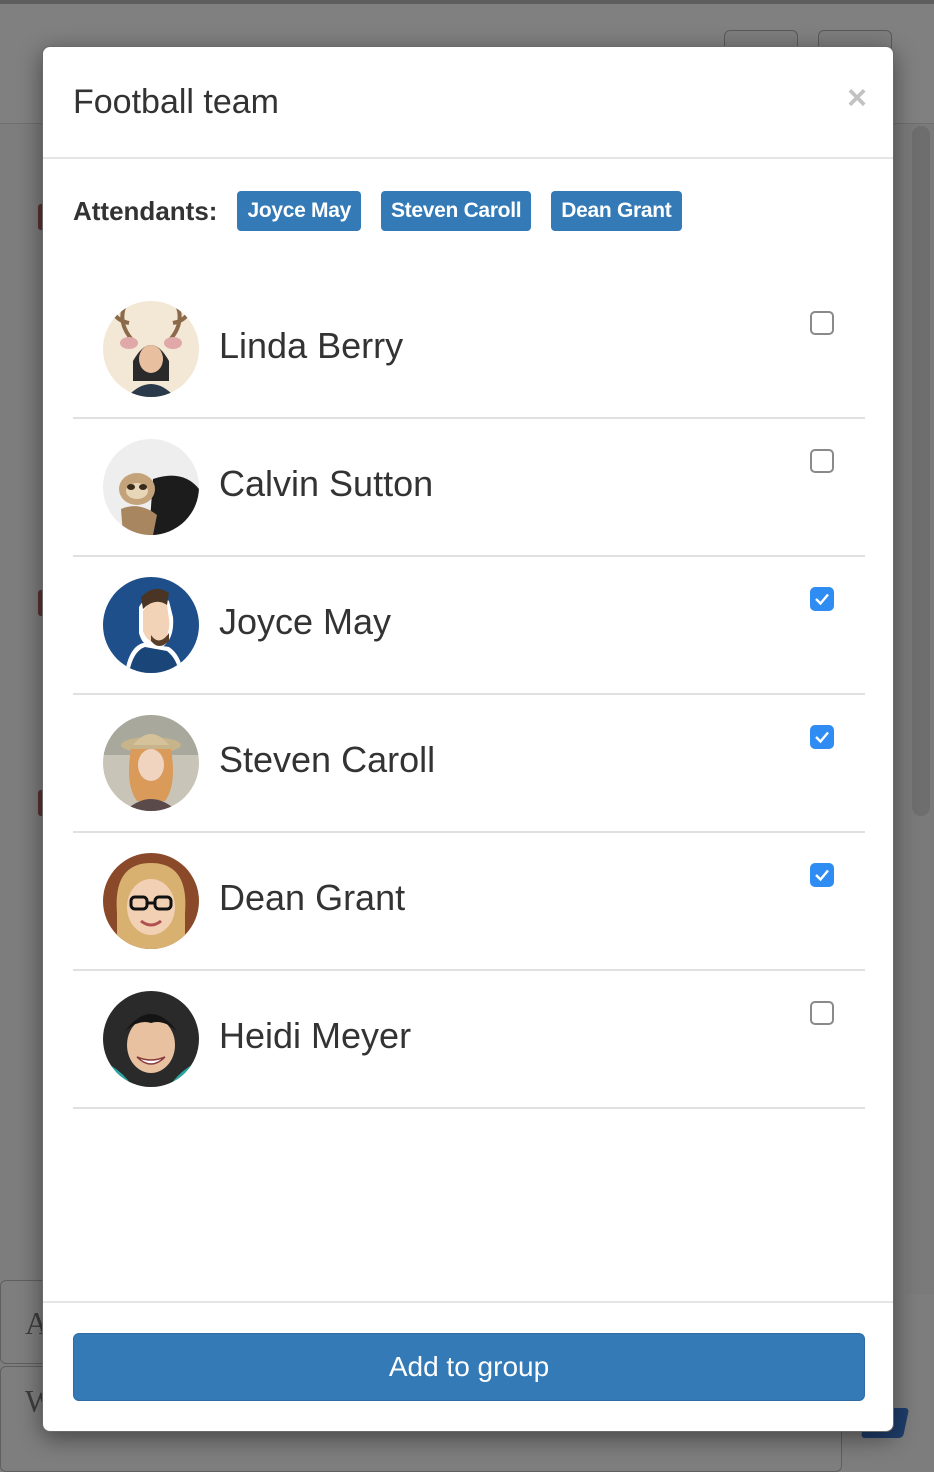  Describe the element at coordinates (469, 764) in the screenshot. I see `member-row: Steven Caroll` at that location.